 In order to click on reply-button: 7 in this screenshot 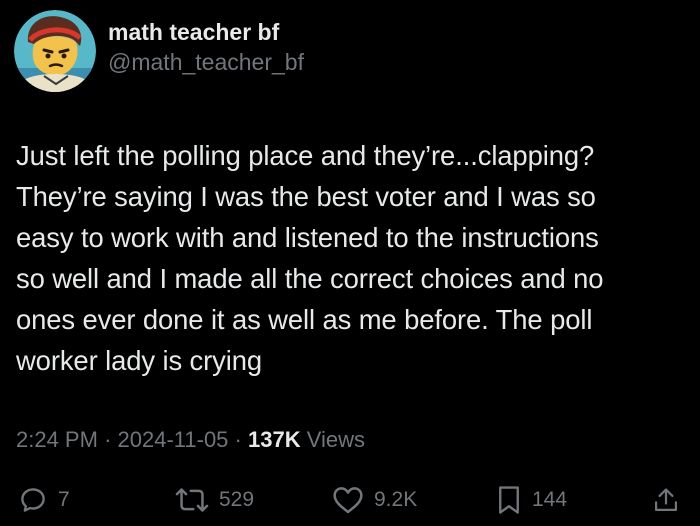, I will do `click(44, 500)`.